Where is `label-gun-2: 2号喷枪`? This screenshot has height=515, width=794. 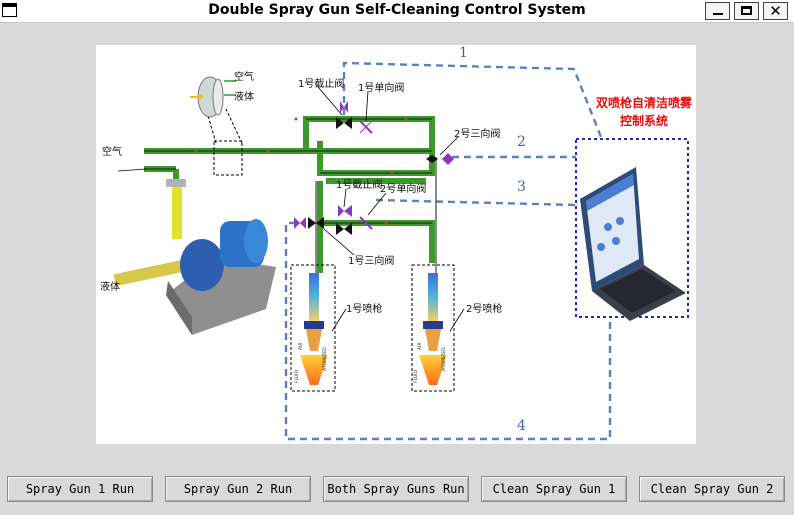
label-gun-2: 2号喷枪 is located at coordinates (484, 308).